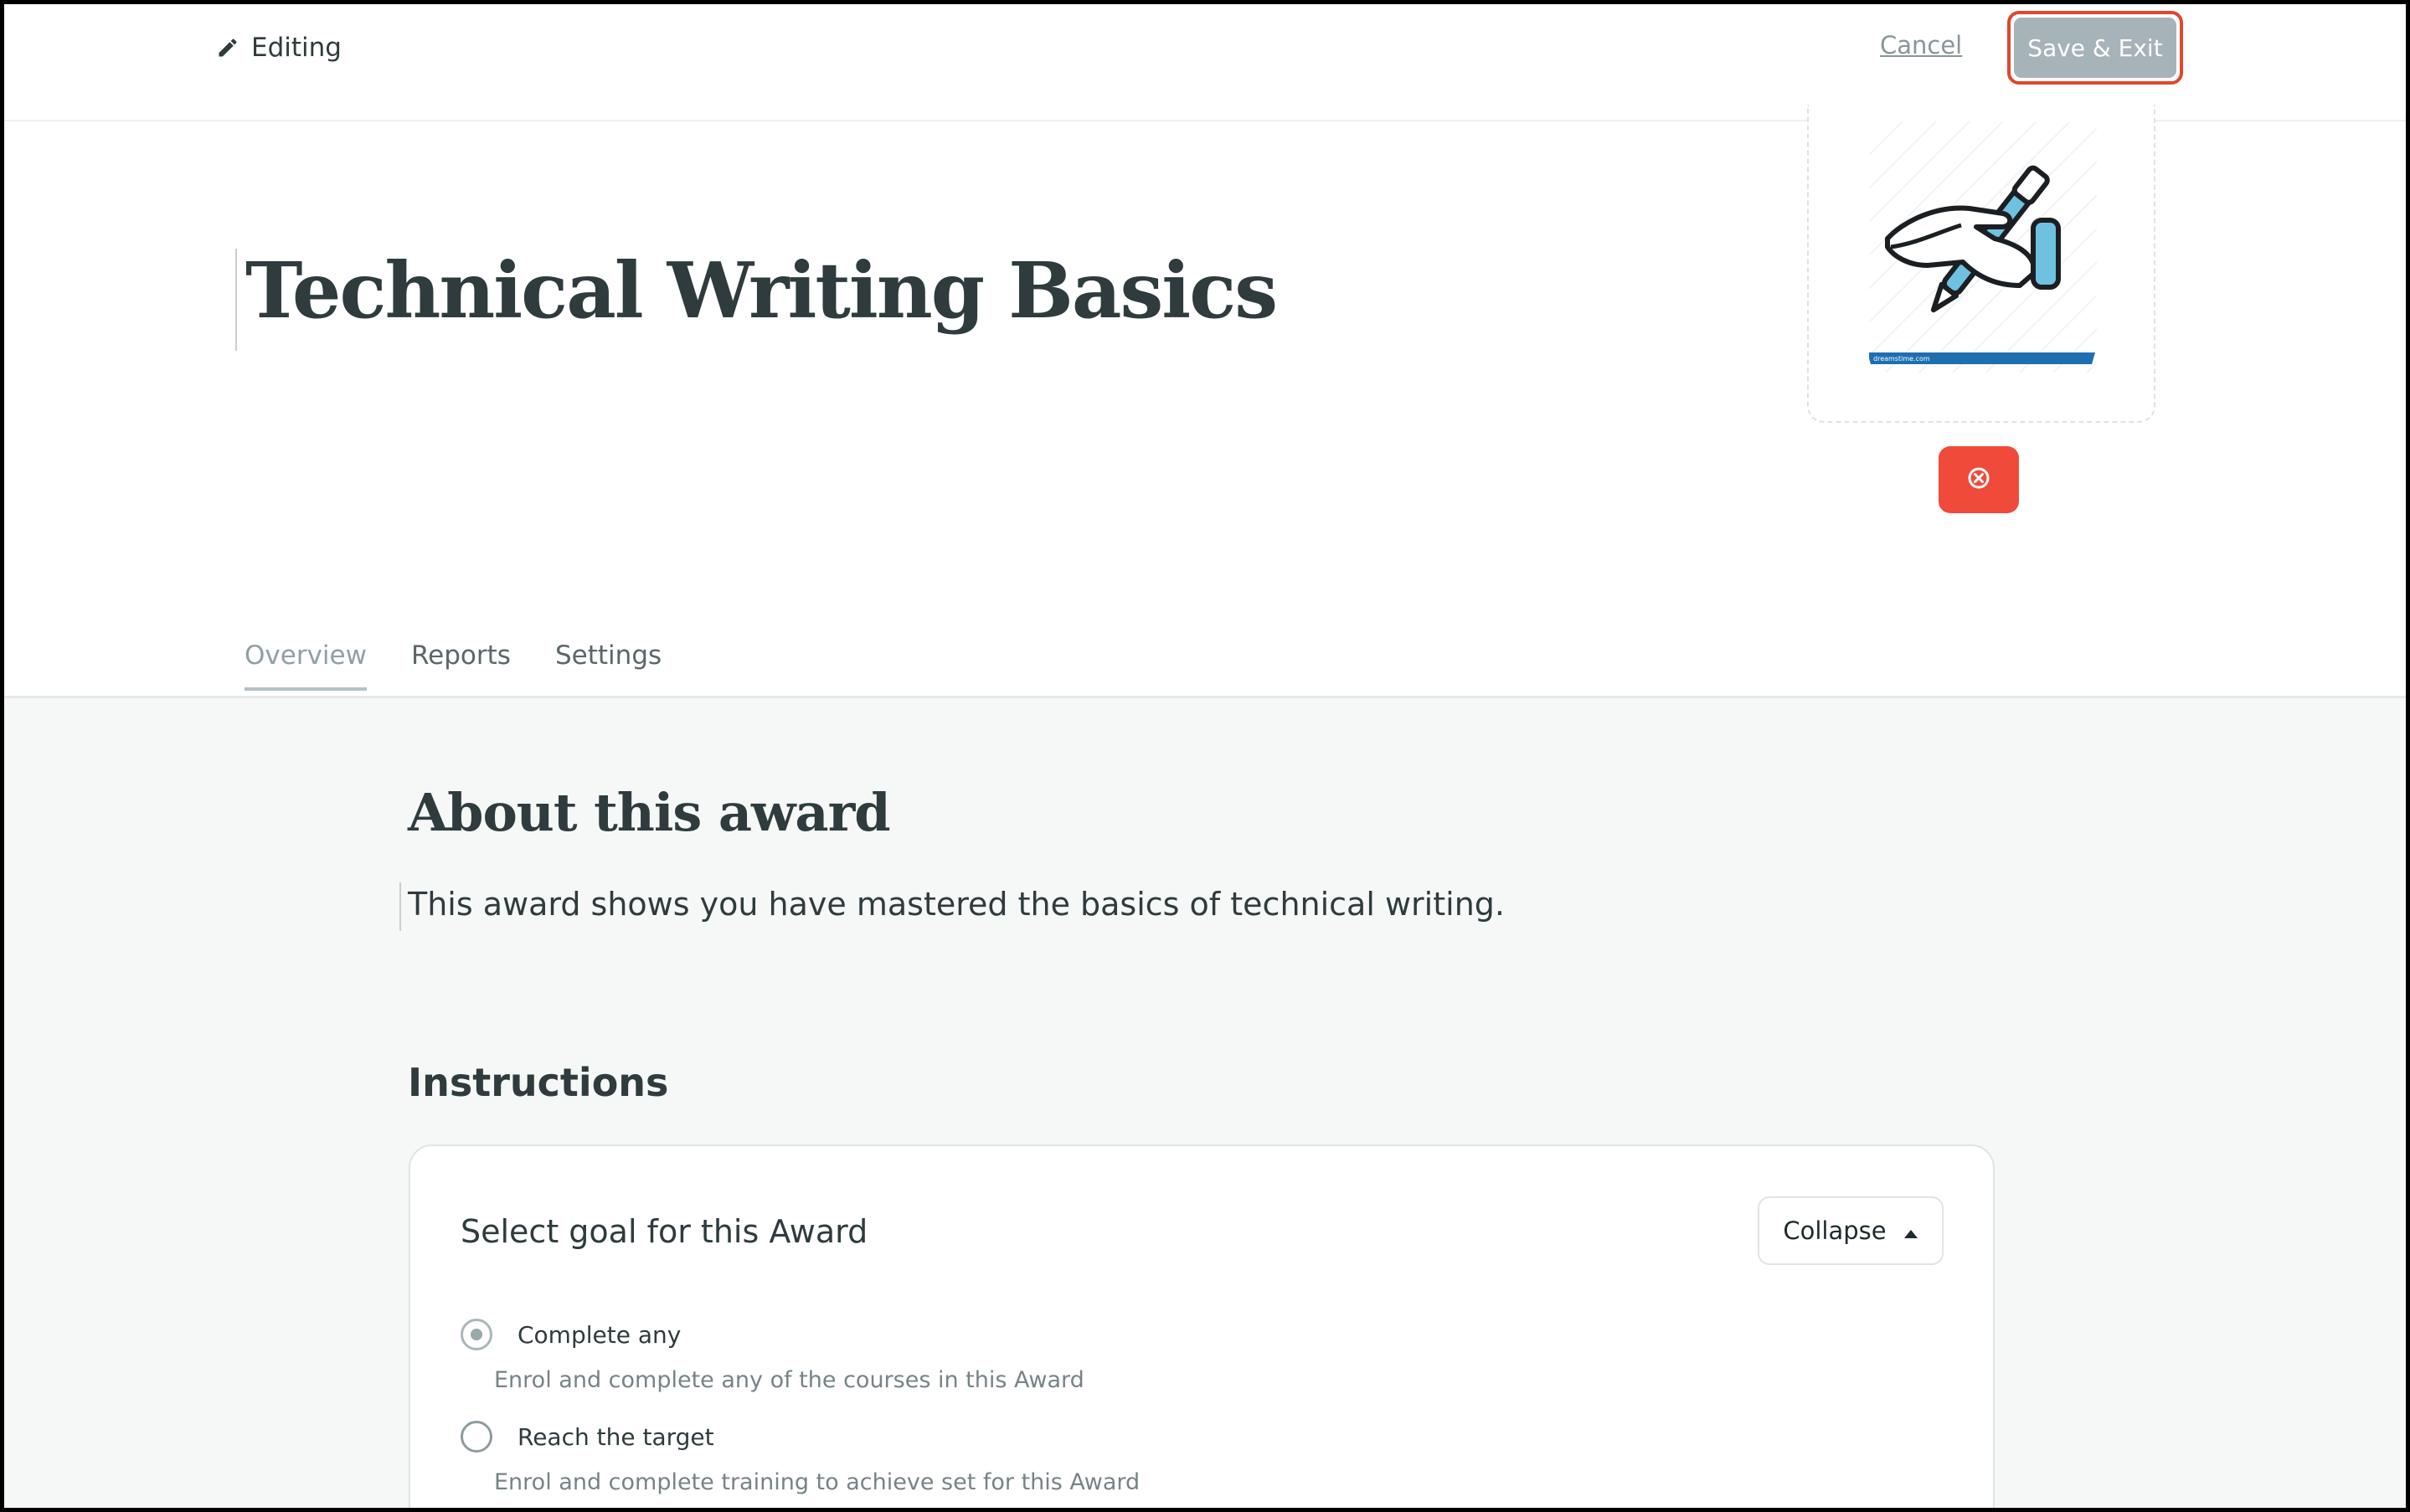  I want to click on badge-image-frame: dreamstime.com, so click(1981, 264).